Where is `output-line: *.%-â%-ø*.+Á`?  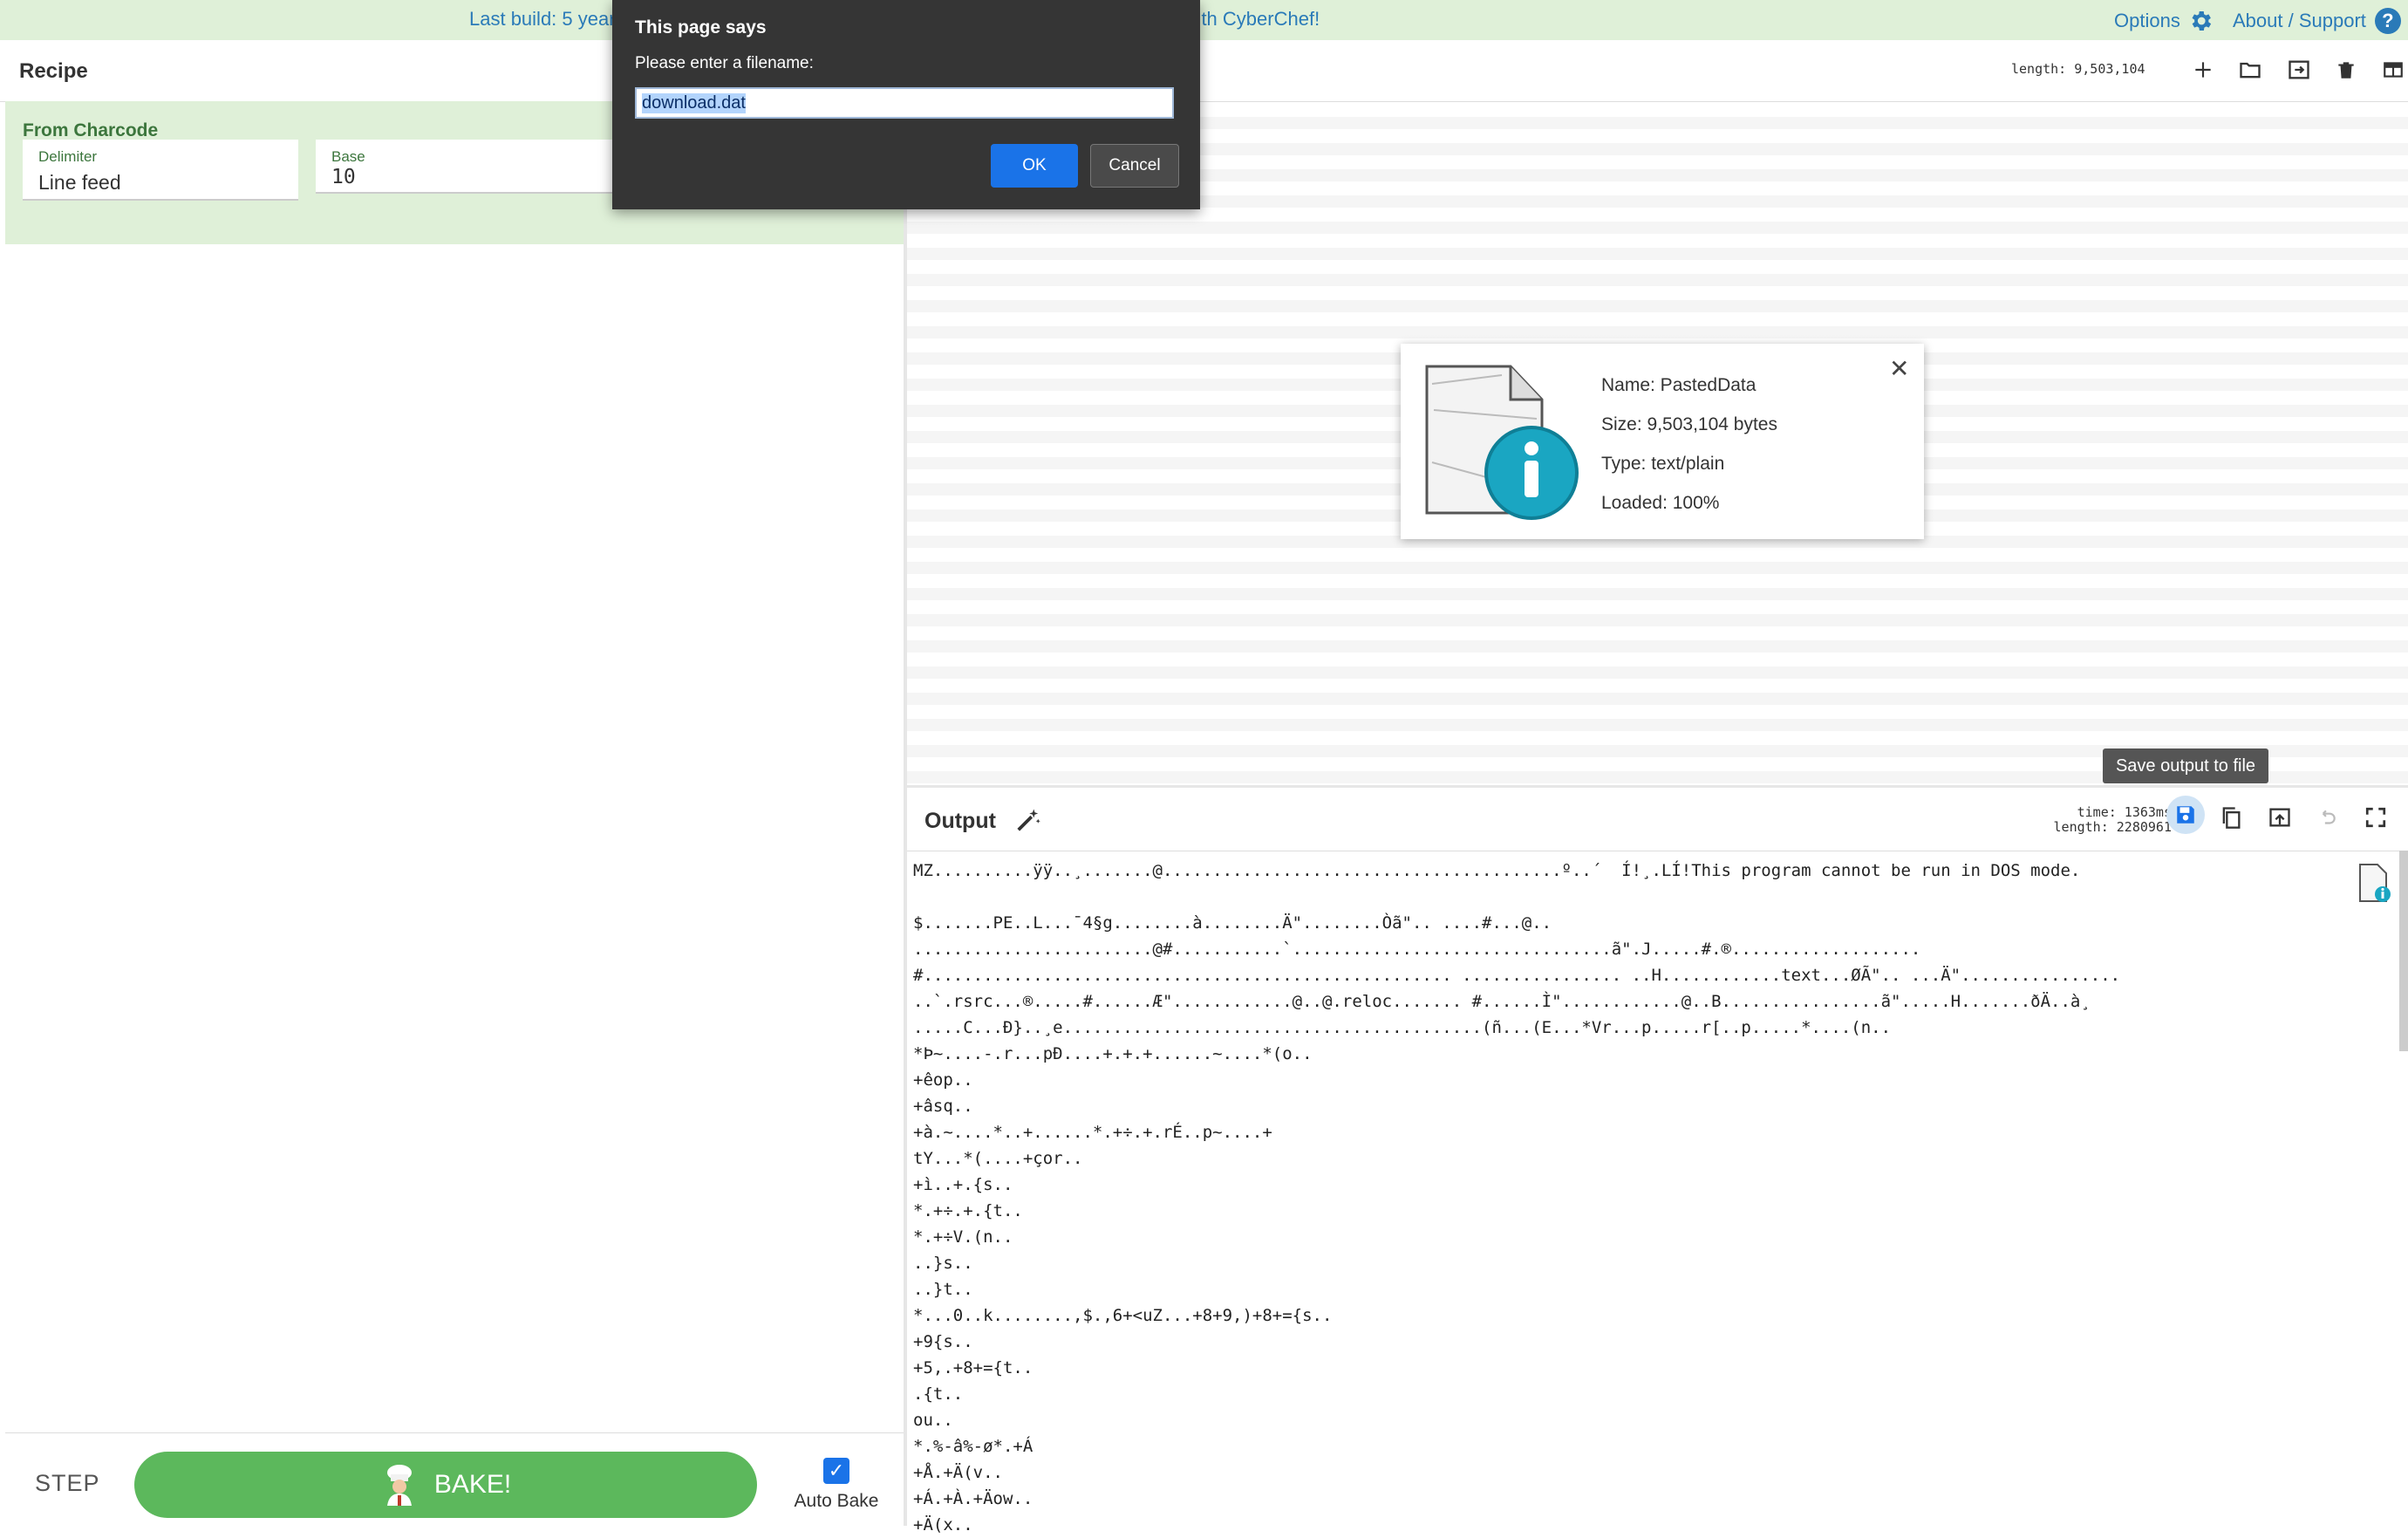 output-line: *.%-â%-ø*.+Á is located at coordinates (973, 1446).